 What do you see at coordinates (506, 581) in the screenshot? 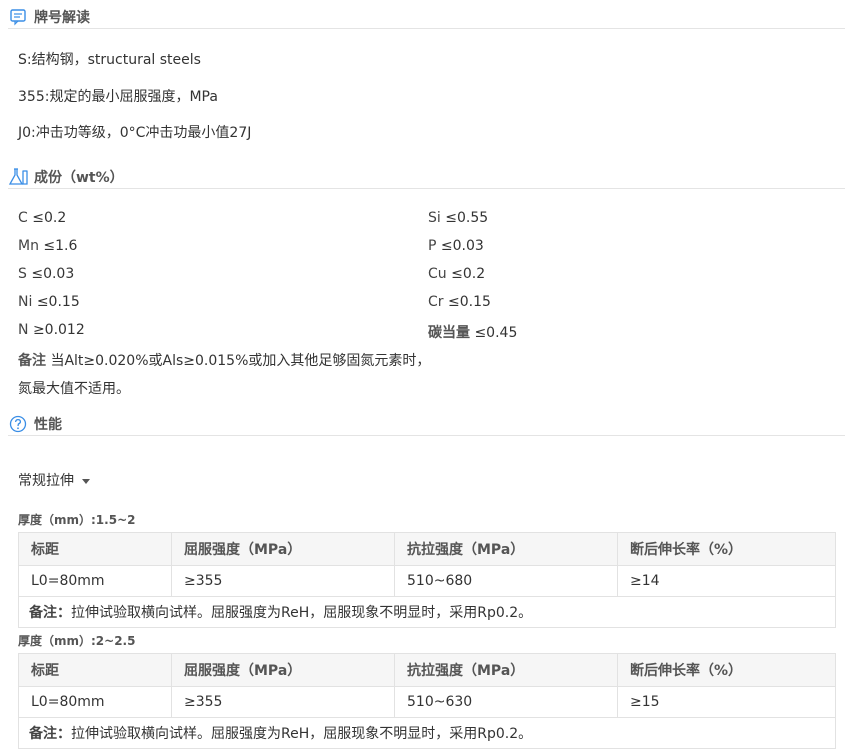
I see `cell-tensile: 510~680` at bounding box center [506, 581].